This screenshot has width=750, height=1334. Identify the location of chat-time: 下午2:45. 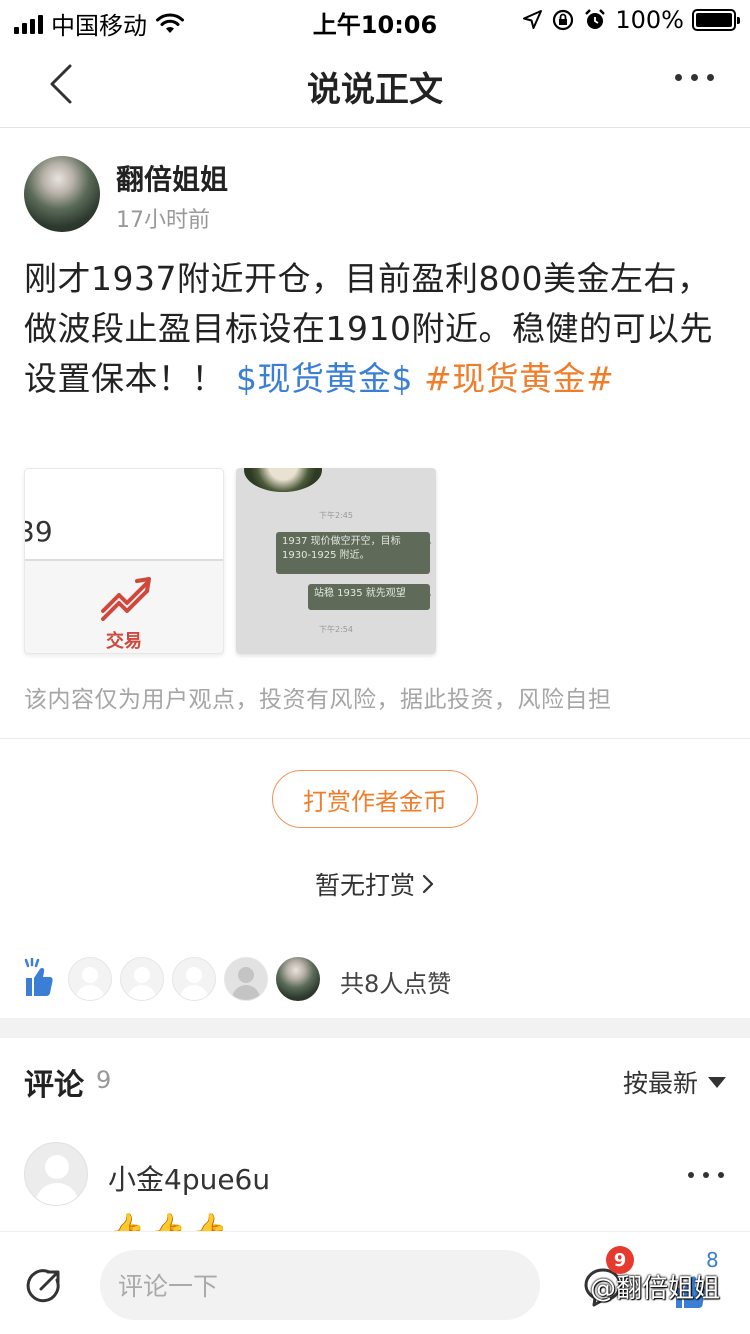
(336, 515).